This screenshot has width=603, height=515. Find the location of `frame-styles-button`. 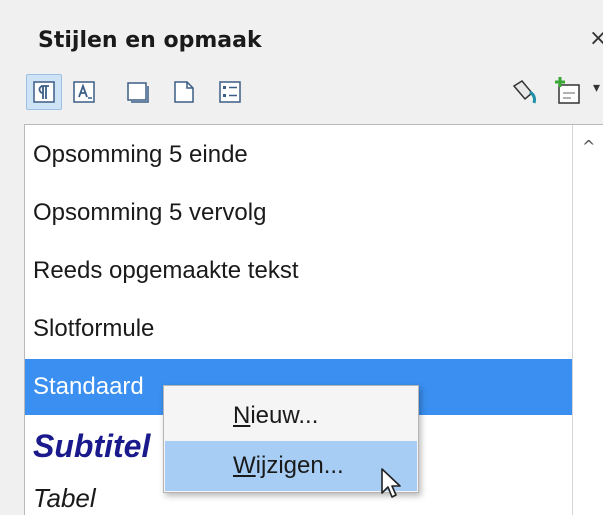

frame-styles-button is located at coordinates (138, 92).